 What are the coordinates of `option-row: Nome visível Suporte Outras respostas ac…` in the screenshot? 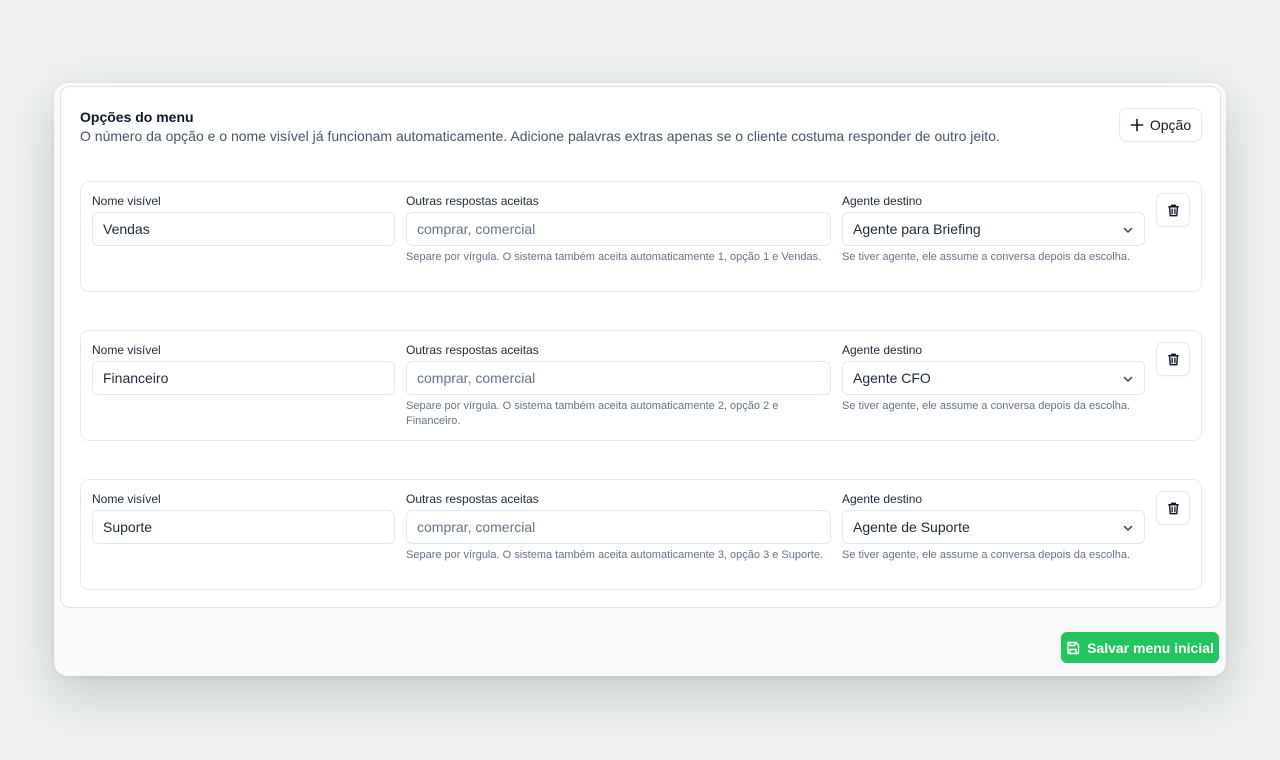 It's located at (641, 534).